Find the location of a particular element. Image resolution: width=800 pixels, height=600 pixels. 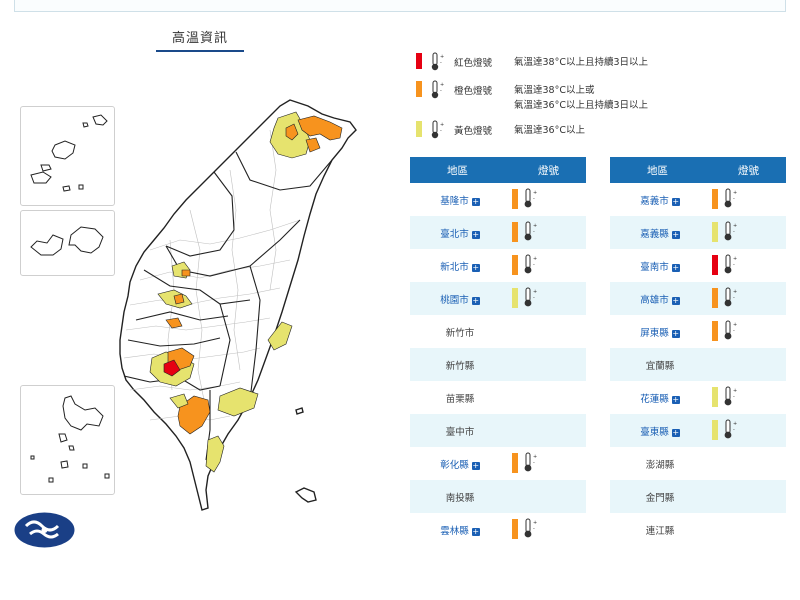

legend-red-desc: 氣溫達38°C以上且持續3日以上 is located at coordinates (581, 62).